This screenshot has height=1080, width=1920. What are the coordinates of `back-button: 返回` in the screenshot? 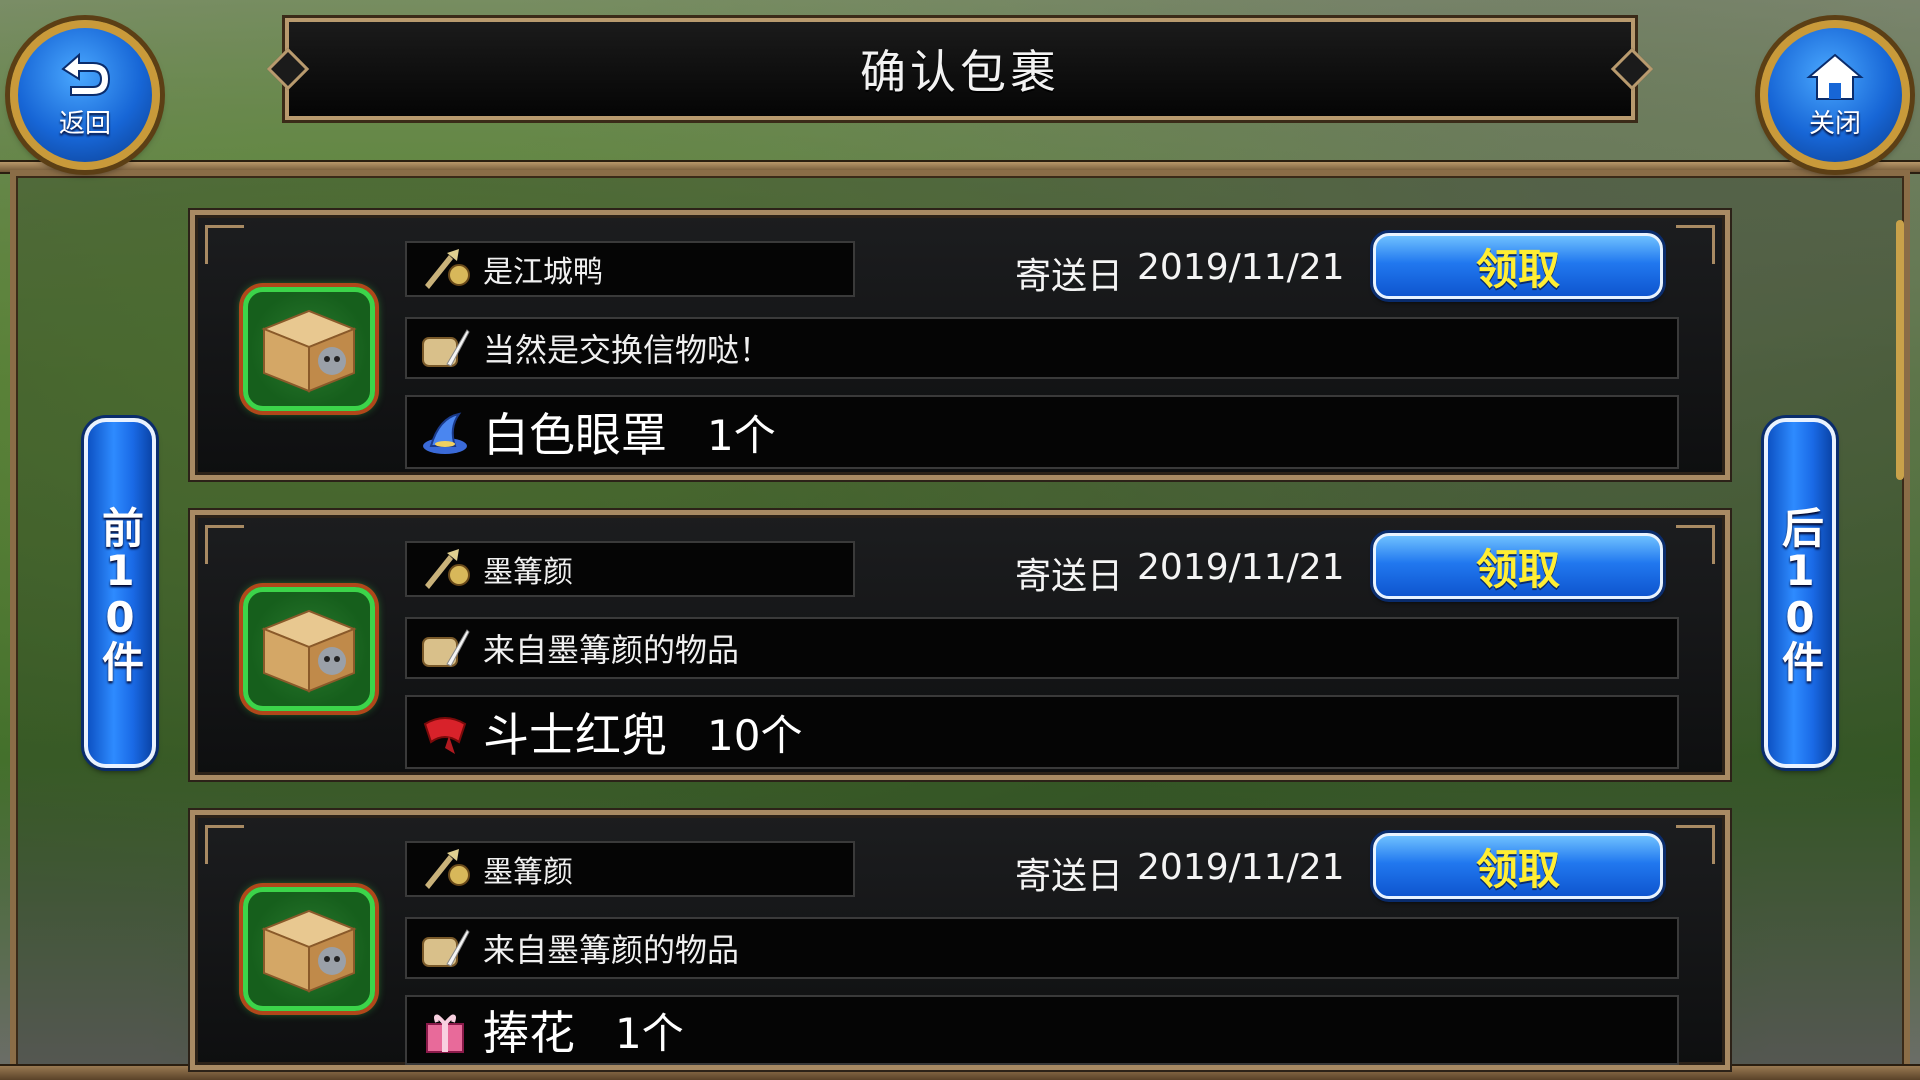 It's located at (85, 95).